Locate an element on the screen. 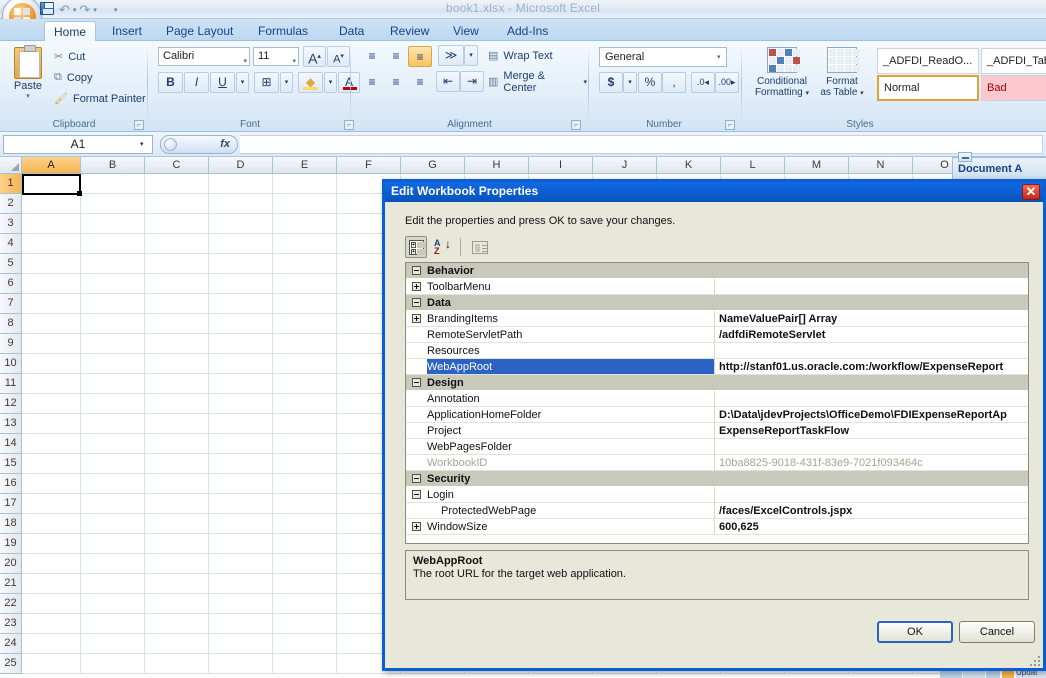  row-header-21: 21 is located at coordinates (11, 584).